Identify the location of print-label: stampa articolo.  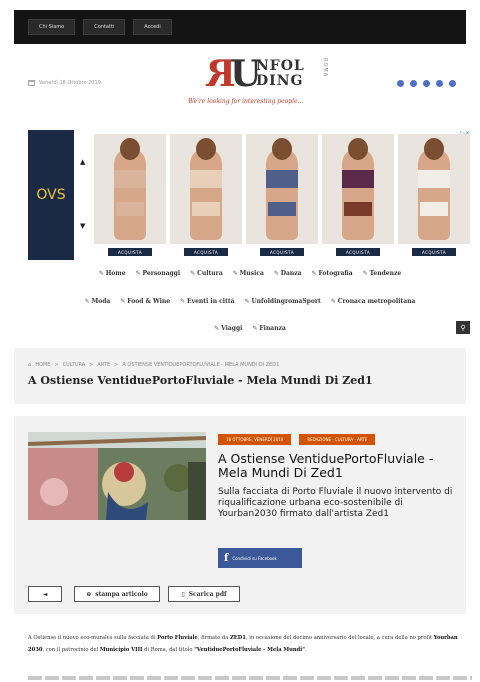
(121, 594).